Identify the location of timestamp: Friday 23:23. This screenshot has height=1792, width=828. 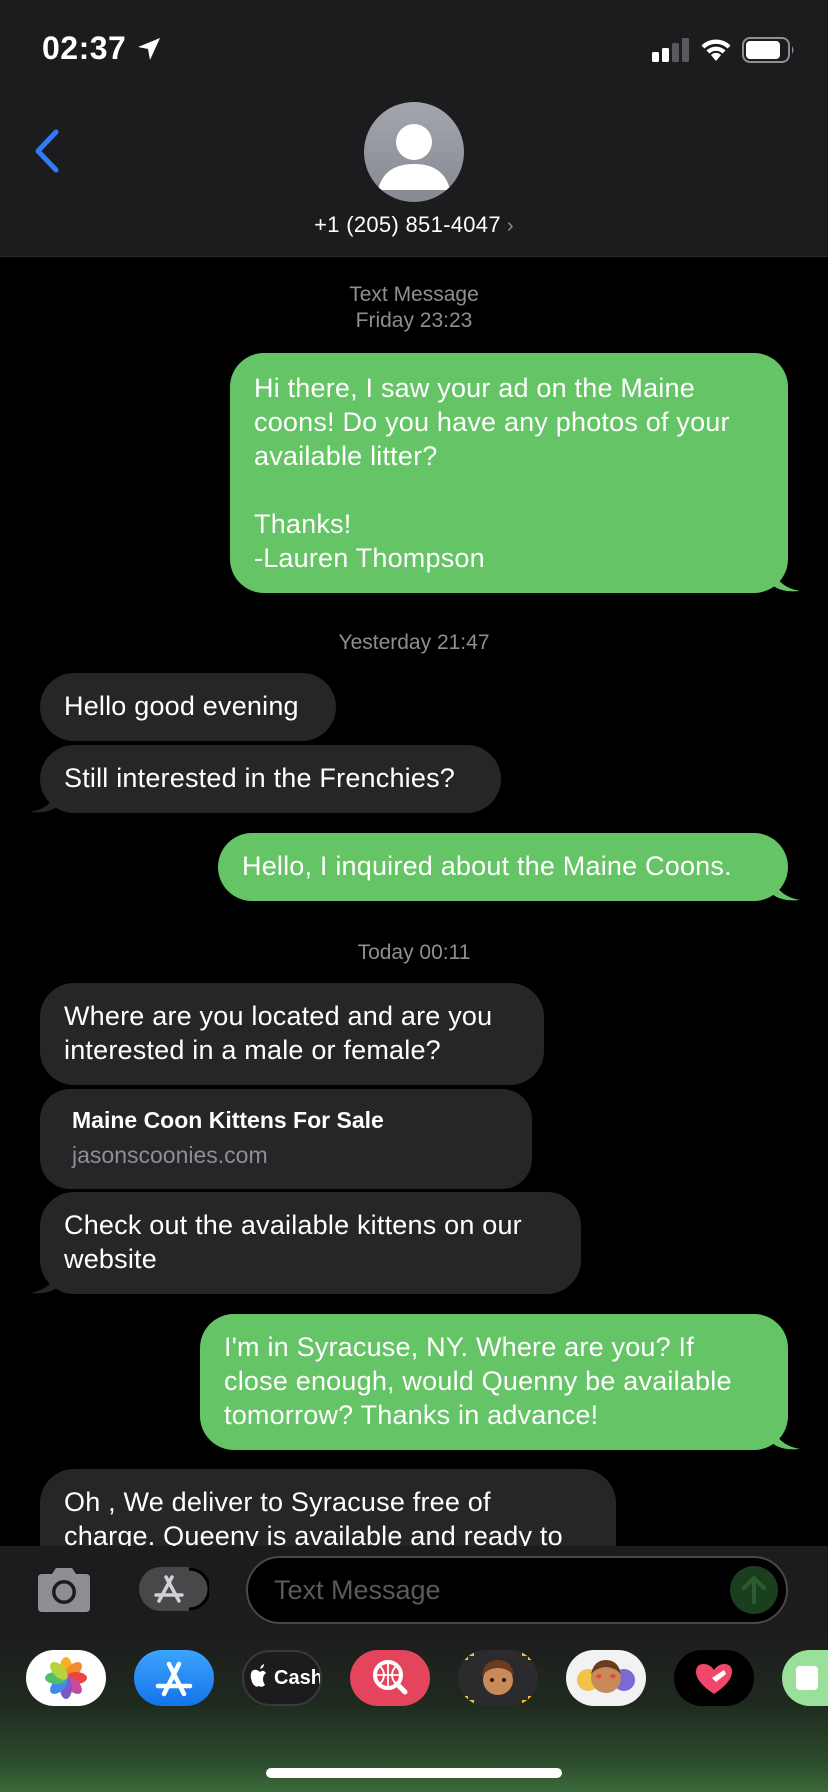
(414, 320).